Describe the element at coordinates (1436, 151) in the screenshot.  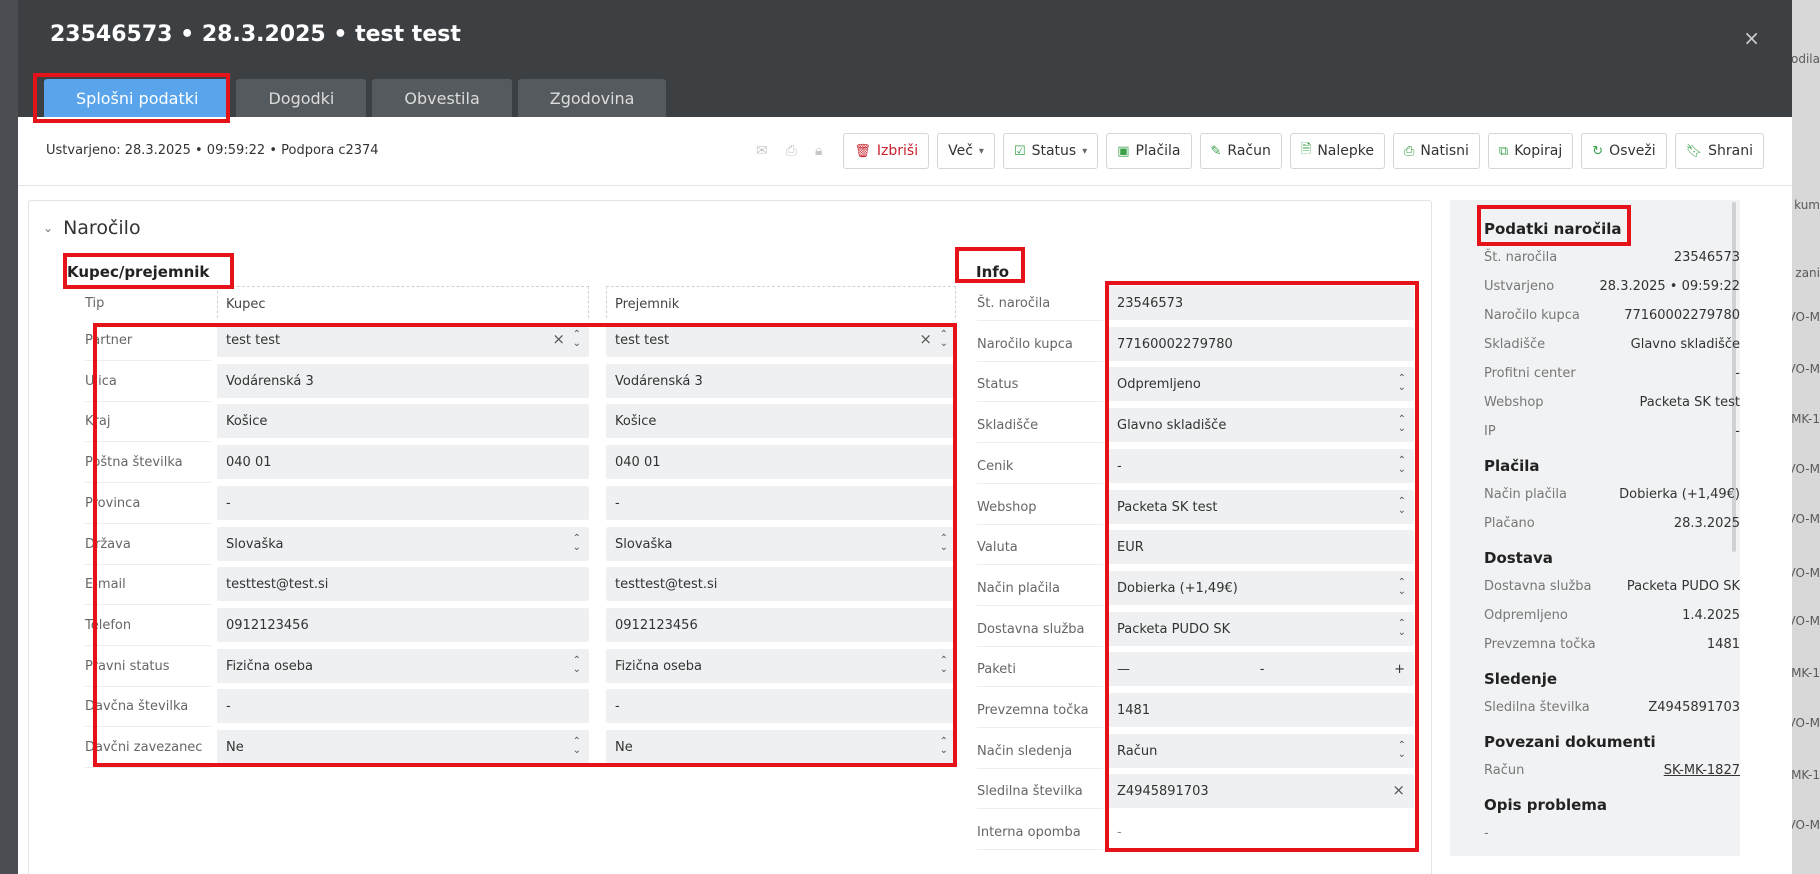
I see `print-button: ⎙ Natisni` at that location.